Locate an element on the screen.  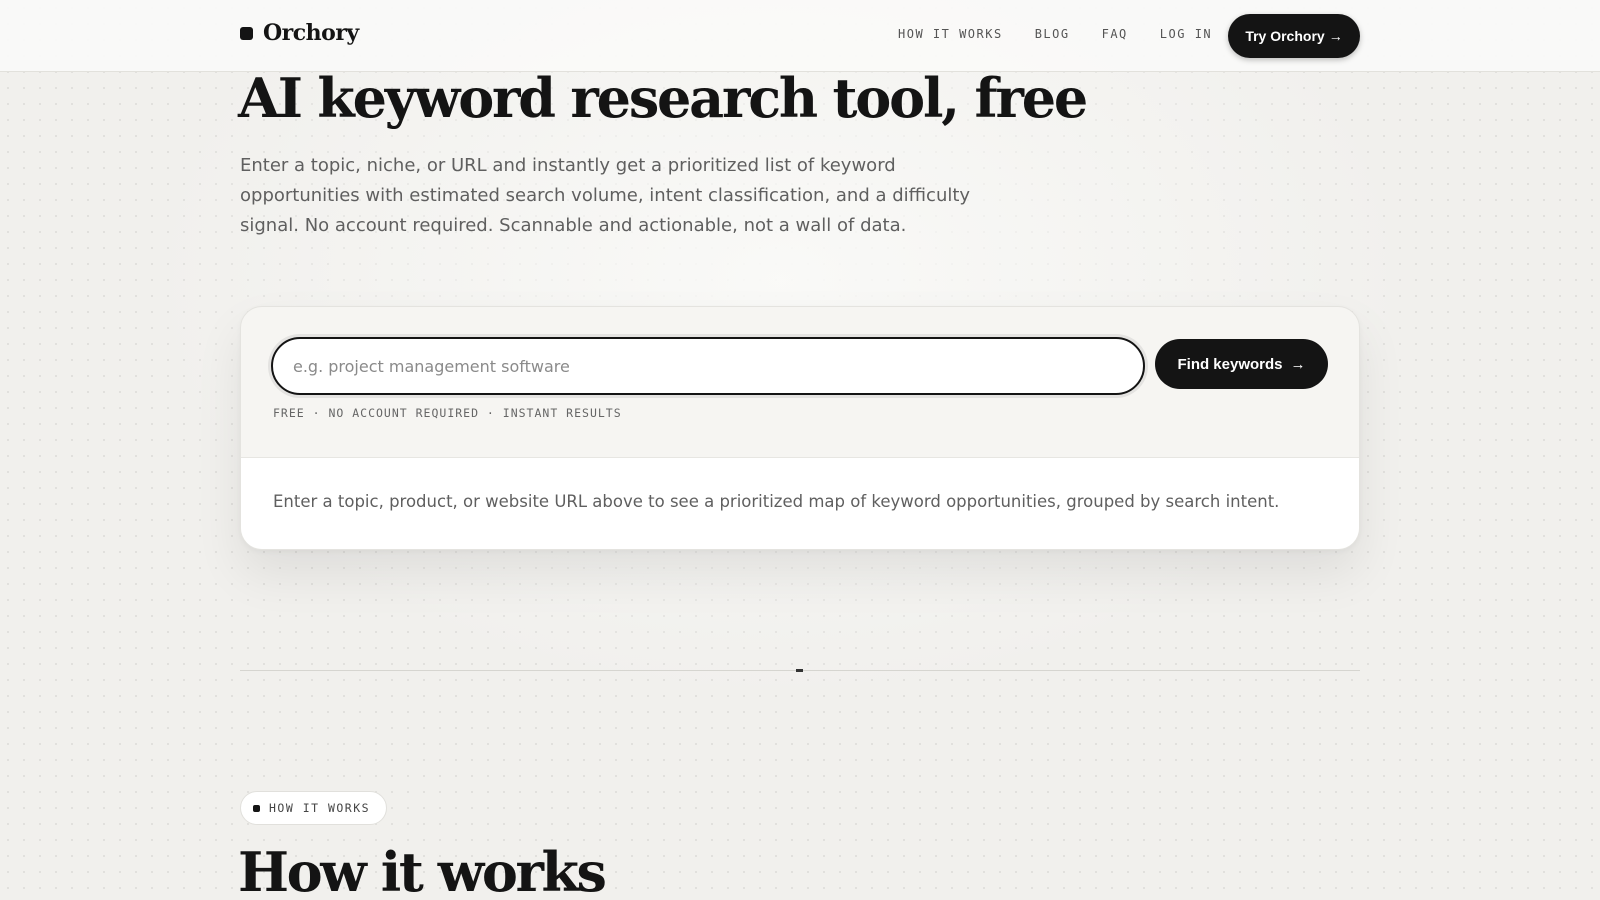
nav-faq: FAQ is located at coordinates (1115, 34).